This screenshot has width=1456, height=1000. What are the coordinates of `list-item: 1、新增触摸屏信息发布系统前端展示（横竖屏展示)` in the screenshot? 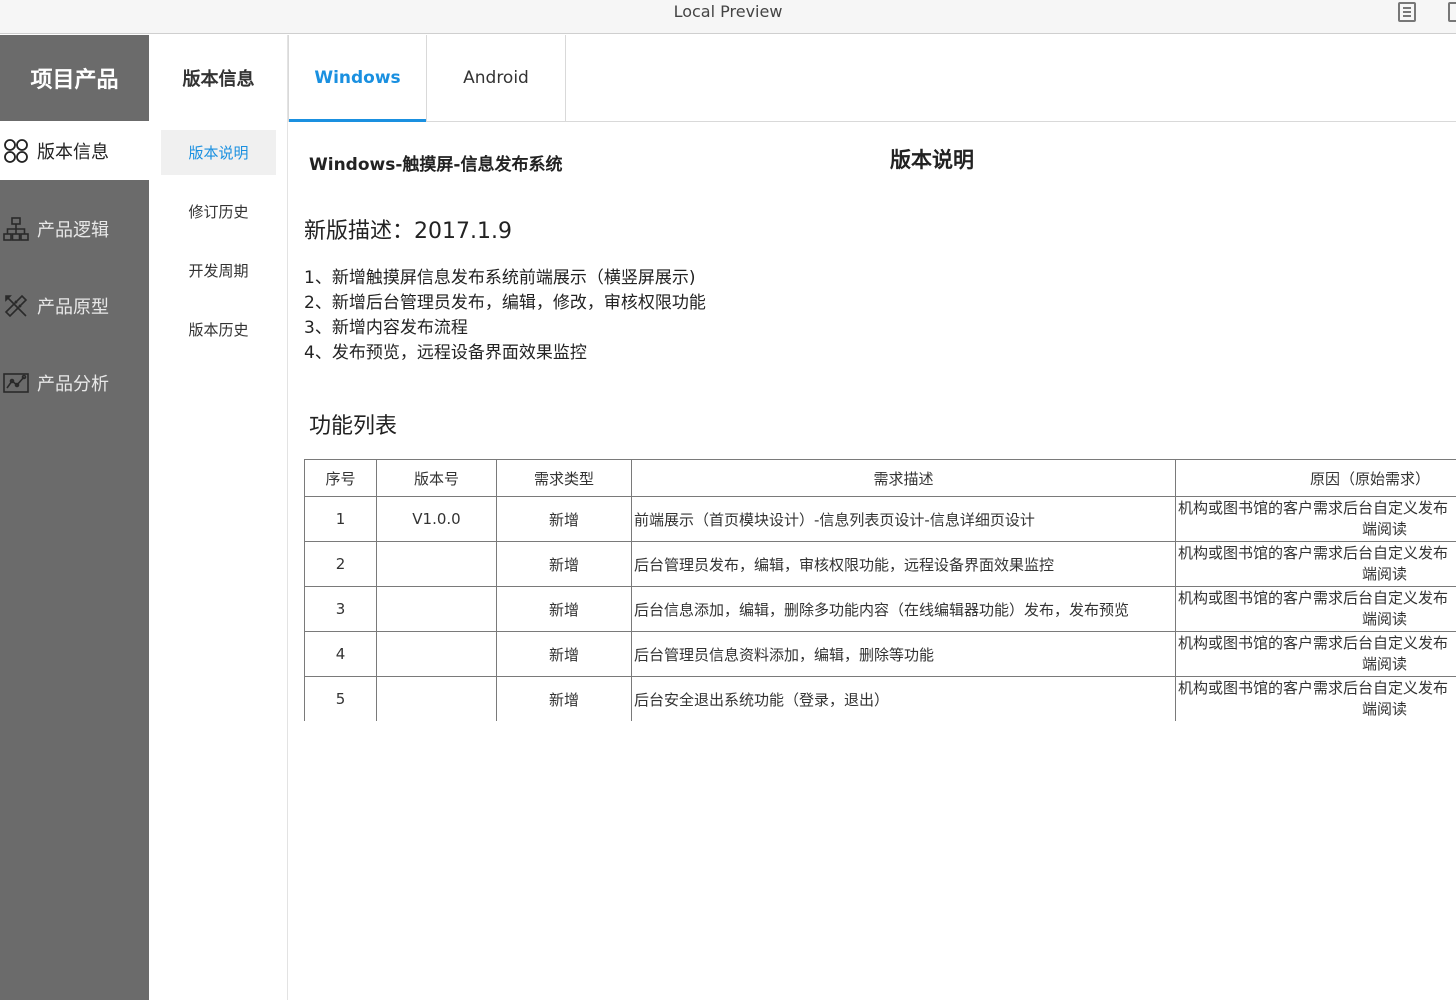 It's located at (500, 278).